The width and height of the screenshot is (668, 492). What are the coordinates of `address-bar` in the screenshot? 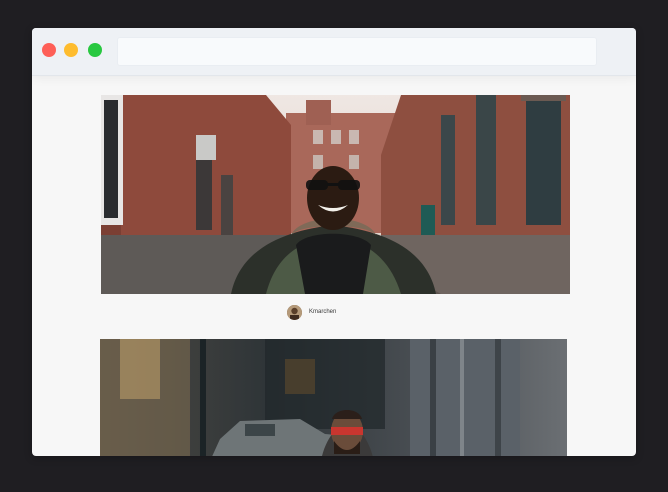 It's located at (357, 51).